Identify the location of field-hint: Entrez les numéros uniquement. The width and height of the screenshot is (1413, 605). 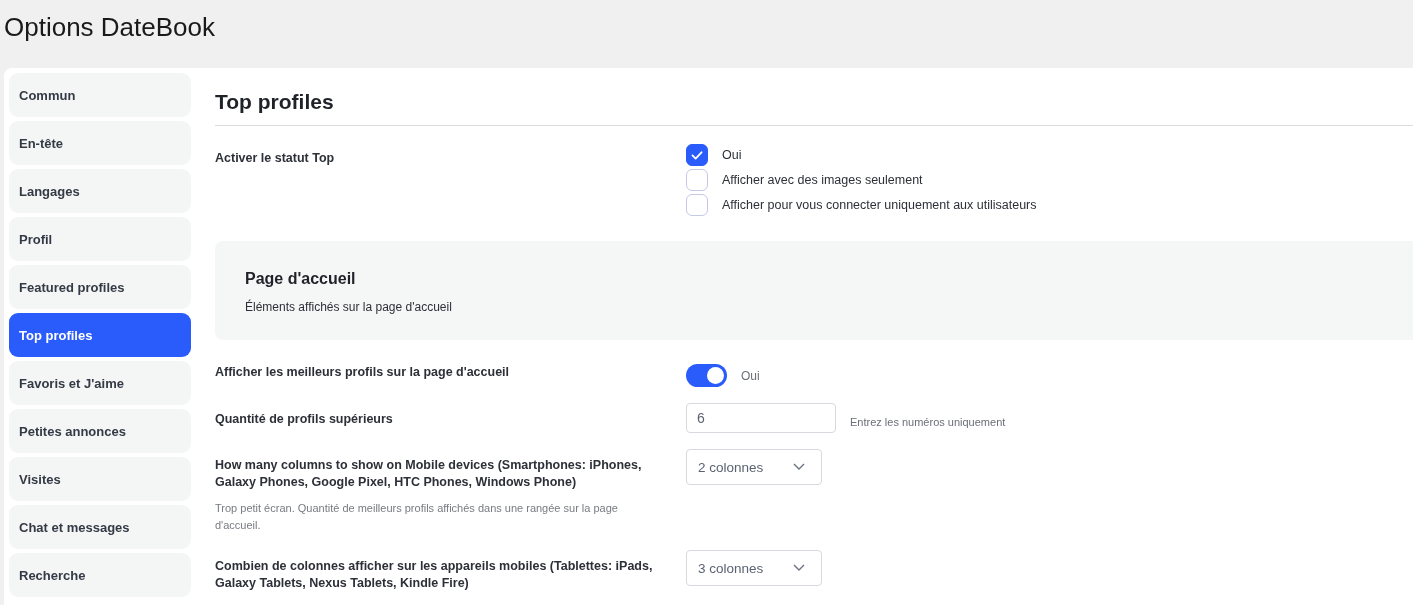
(928, 422).